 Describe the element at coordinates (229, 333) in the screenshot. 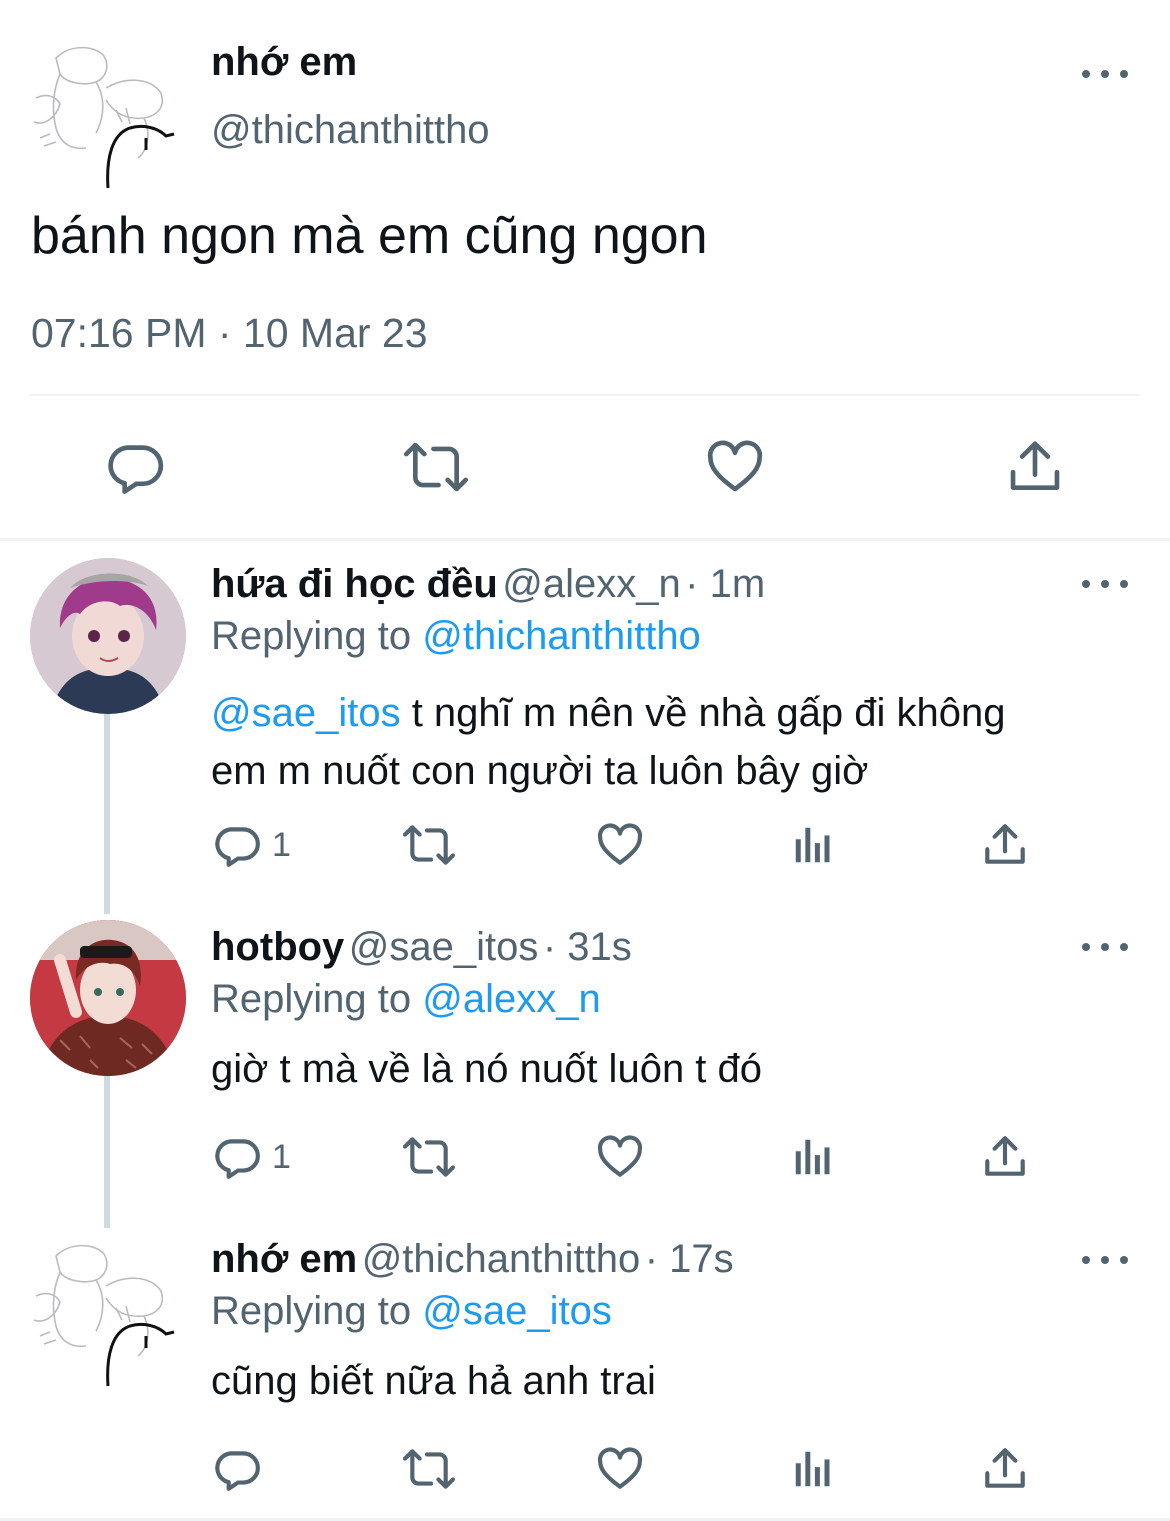

I see `tweet-timestamp: 07:16 PM · 10 Mar 23` at that location.